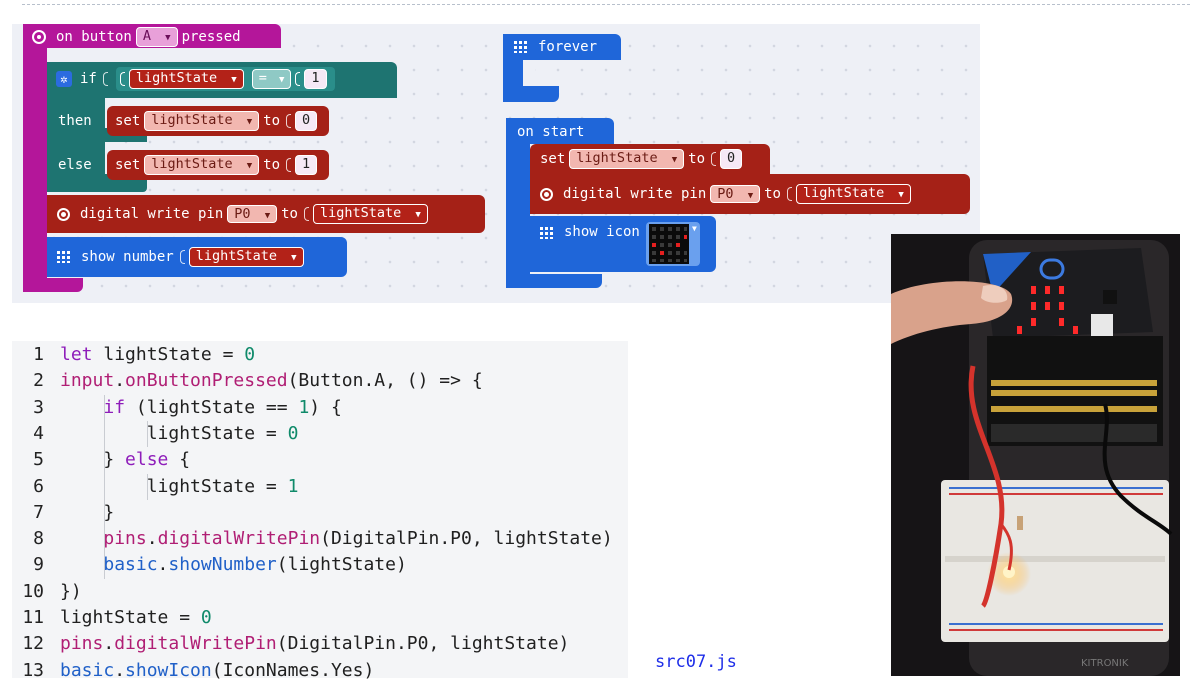 The height and width of the screenshot is (684, 1192). What do you see at coordinates (325, 407) in the screenshot?
I see `code-token: ) {` at bounding box center [325, 407].